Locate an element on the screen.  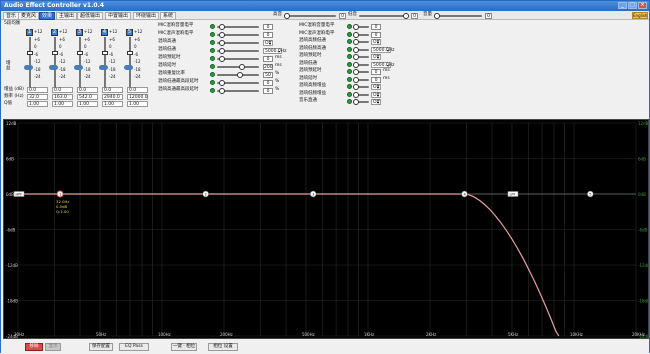
eq-channel-3-phase-toggle is located at coordinates (78, 67).